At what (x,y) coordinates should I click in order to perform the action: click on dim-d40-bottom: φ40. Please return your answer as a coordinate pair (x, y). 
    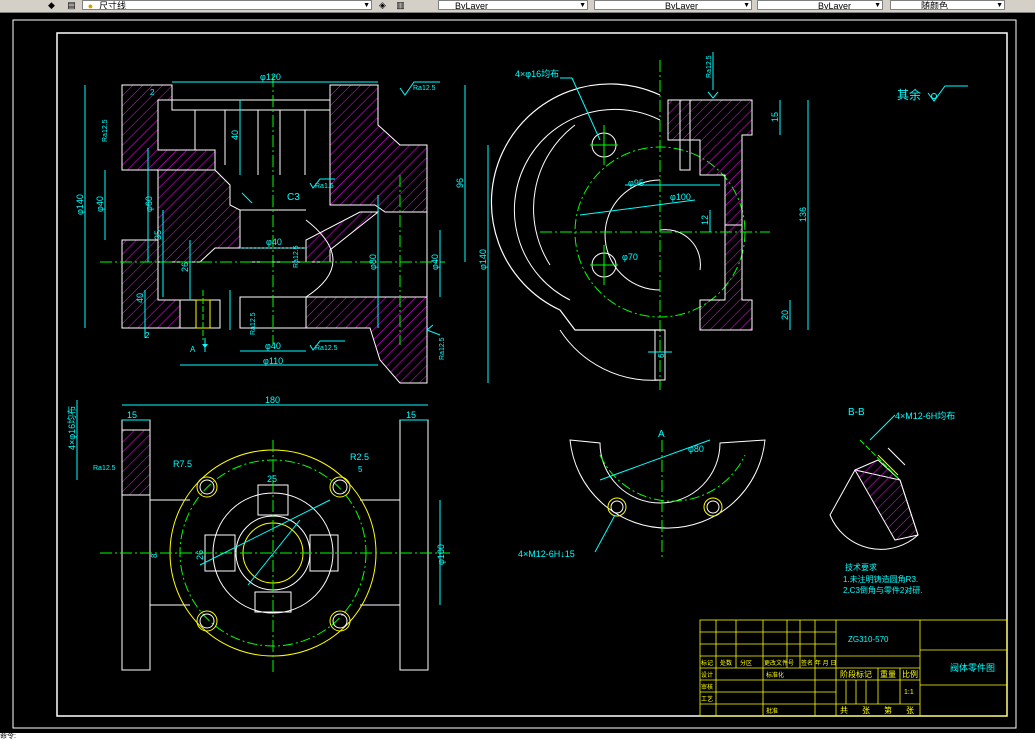
    Looking at the image, I should click on (273, 346).